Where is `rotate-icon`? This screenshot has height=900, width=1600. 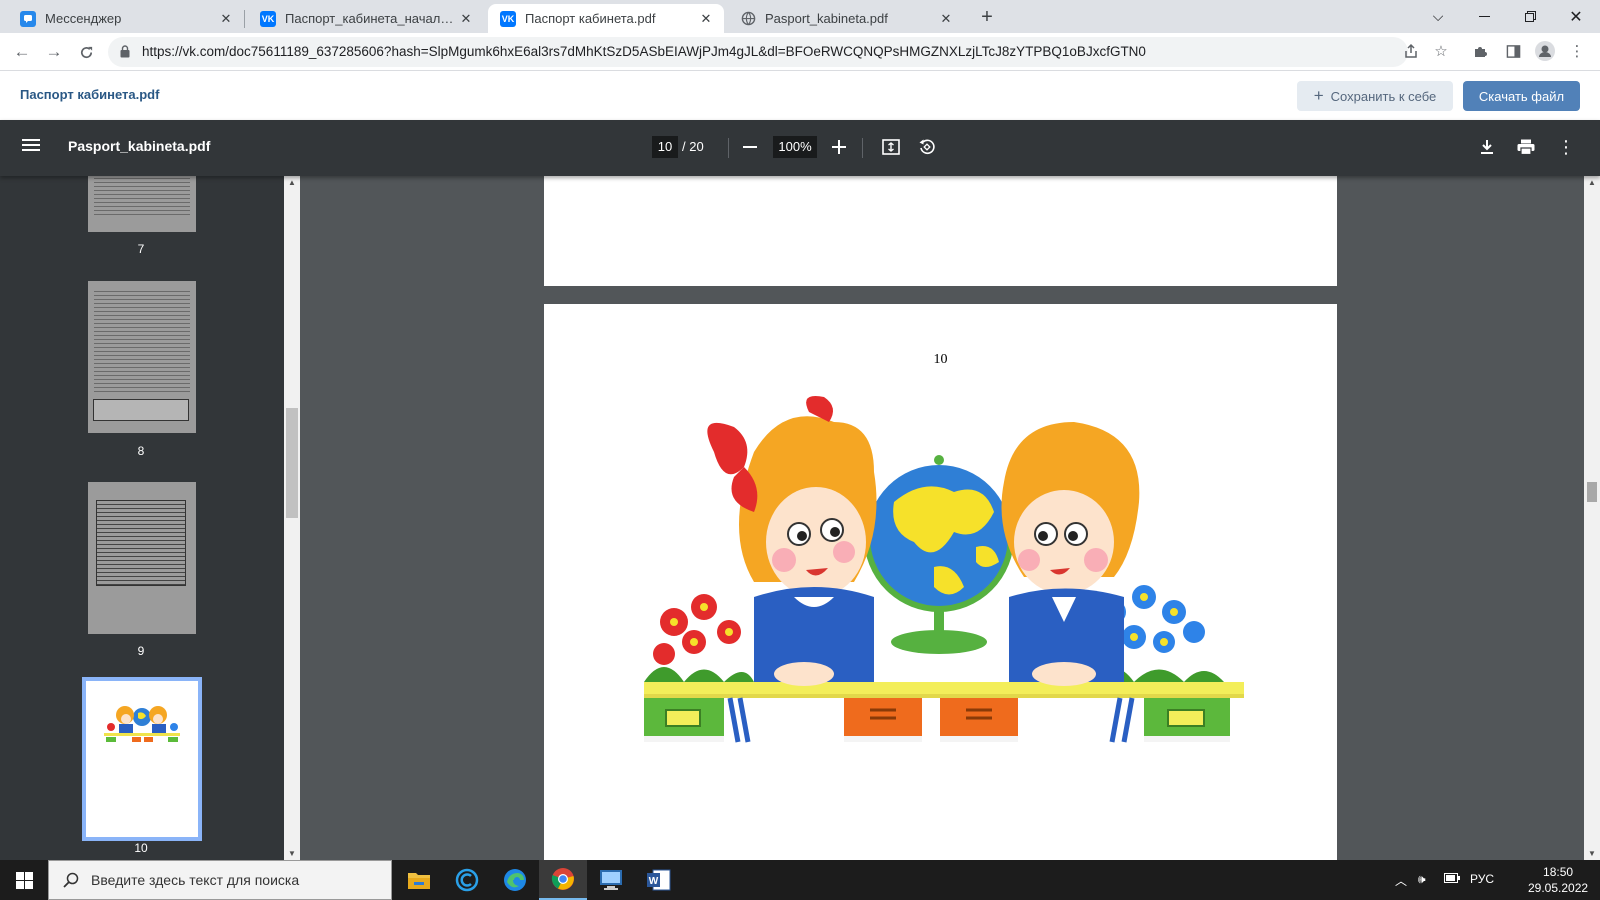 rotate-icon is located at coordinates (927, 147).